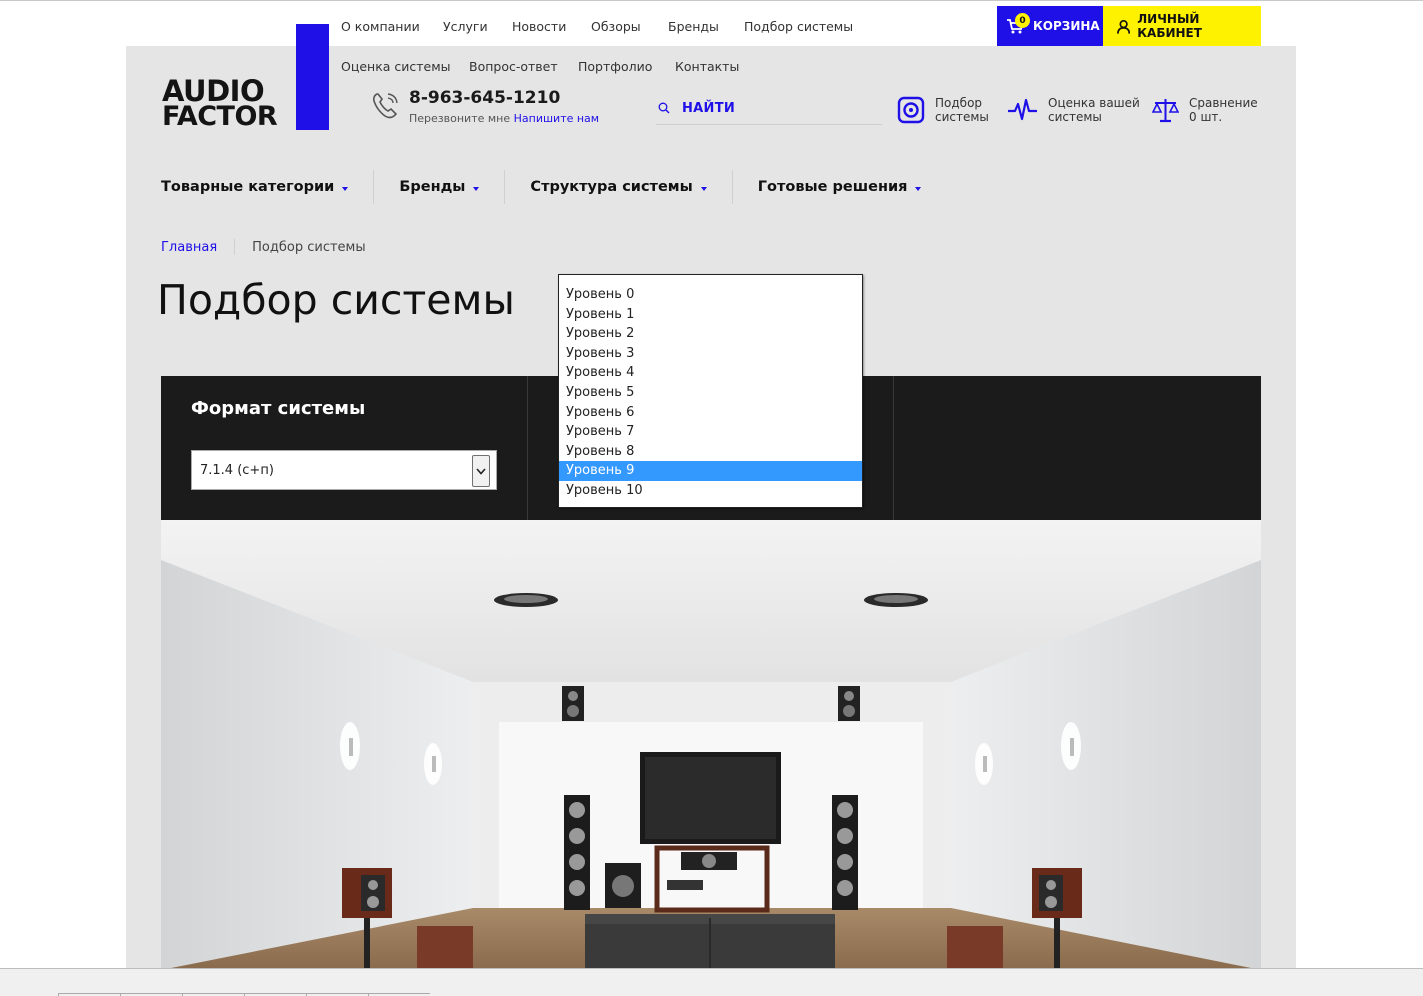 The width and height of the screenshot is (1423, 996). Describe the element at coordinates (664, 108) in the screenshot. I see `search-icon` at that location.